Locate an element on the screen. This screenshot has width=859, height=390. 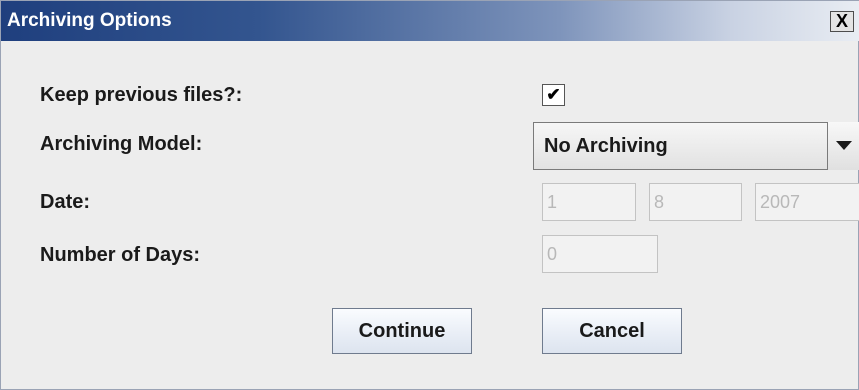
date-month-field: 8 is located at coordinates (695, 202).